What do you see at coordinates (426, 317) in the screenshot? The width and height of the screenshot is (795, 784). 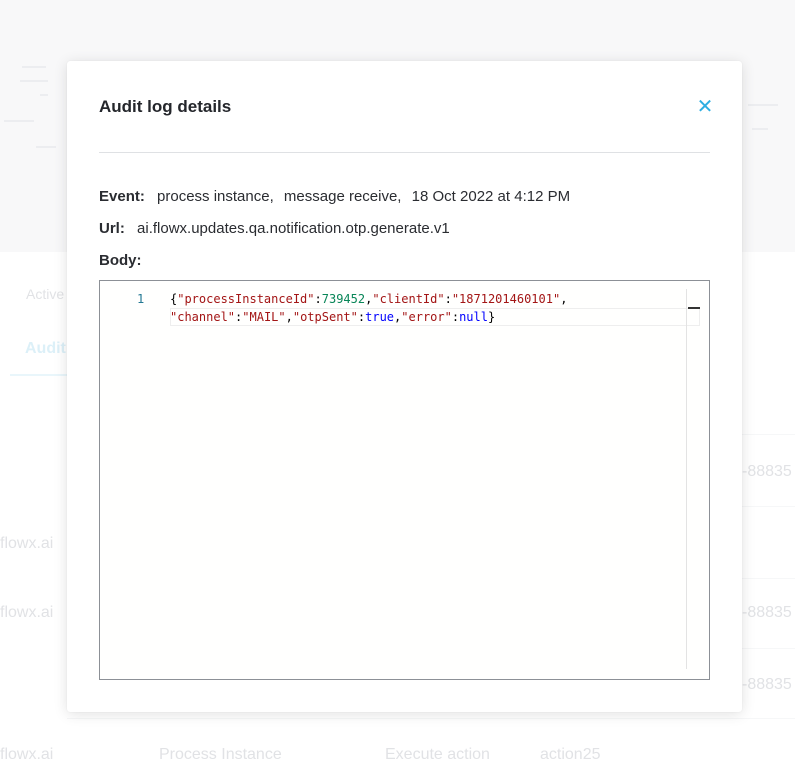 I see `json-key: "error"` at bounding box center [426, 317].